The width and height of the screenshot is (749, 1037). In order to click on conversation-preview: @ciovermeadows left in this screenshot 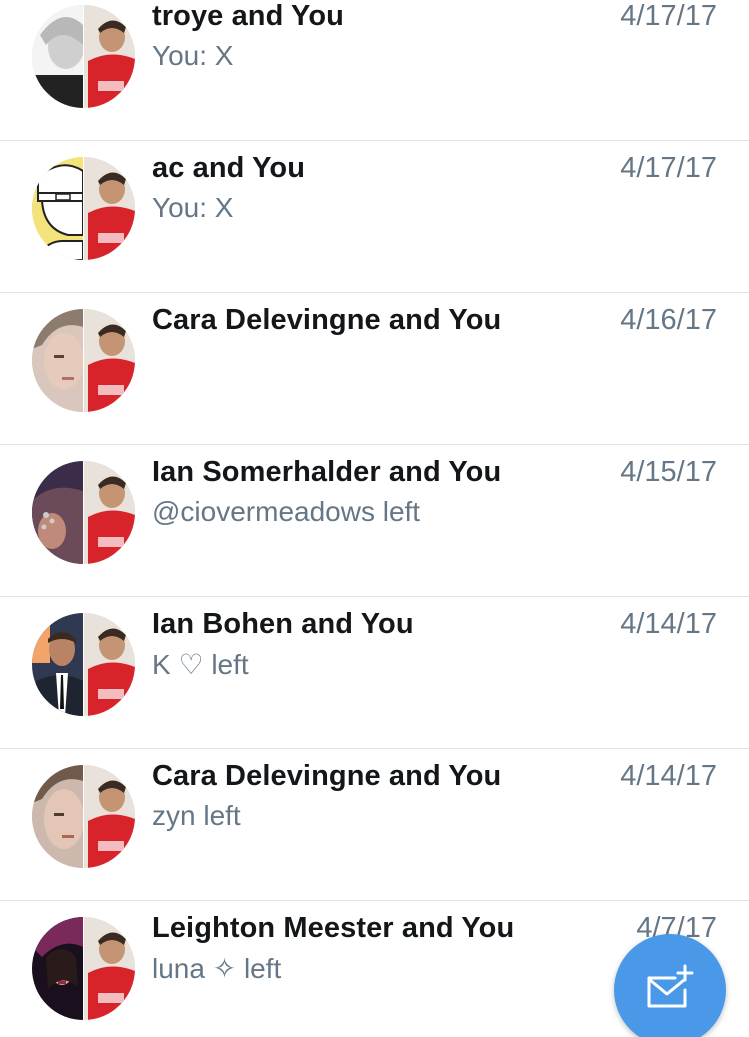, I will do `click(286, 511)`.